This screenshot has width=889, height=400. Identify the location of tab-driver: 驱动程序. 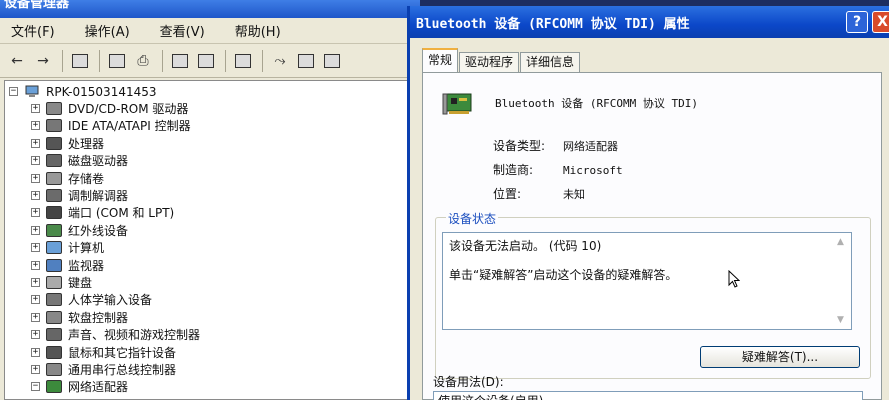
(489, 62).